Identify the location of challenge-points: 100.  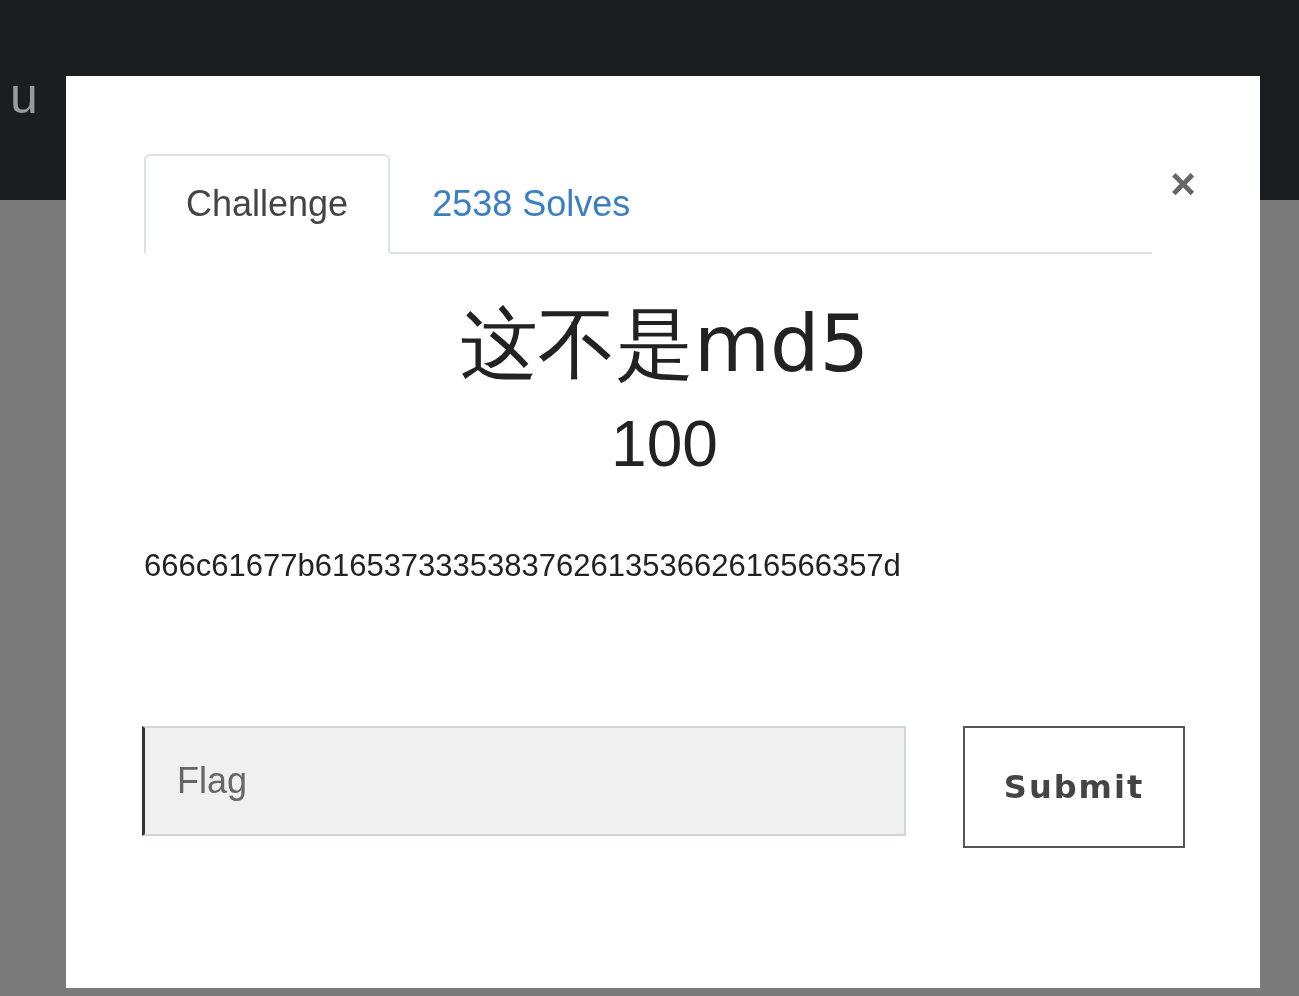
(664, 444).